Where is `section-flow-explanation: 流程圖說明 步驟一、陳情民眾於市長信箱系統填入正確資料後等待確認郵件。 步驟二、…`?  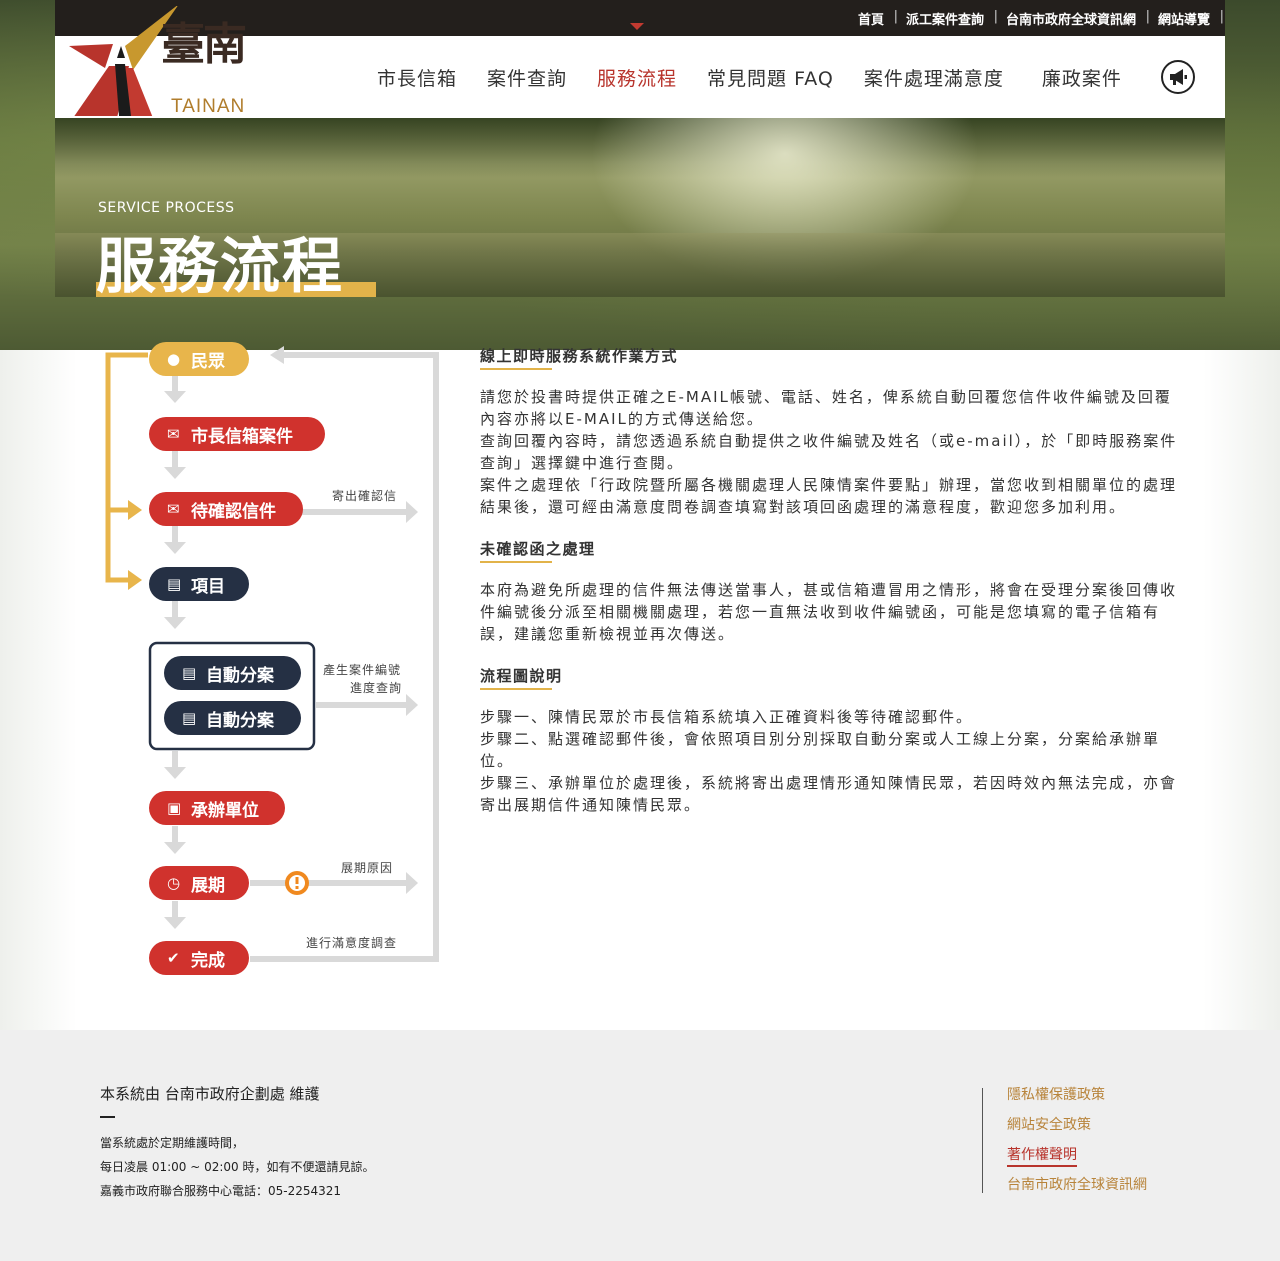 section-flow-explanation: 流程圖說明 步驟一、陳情民眾於市長信箱系統填入正確資料後等待確認郵件。 步驟二、… is located at coordinates (832, 740).